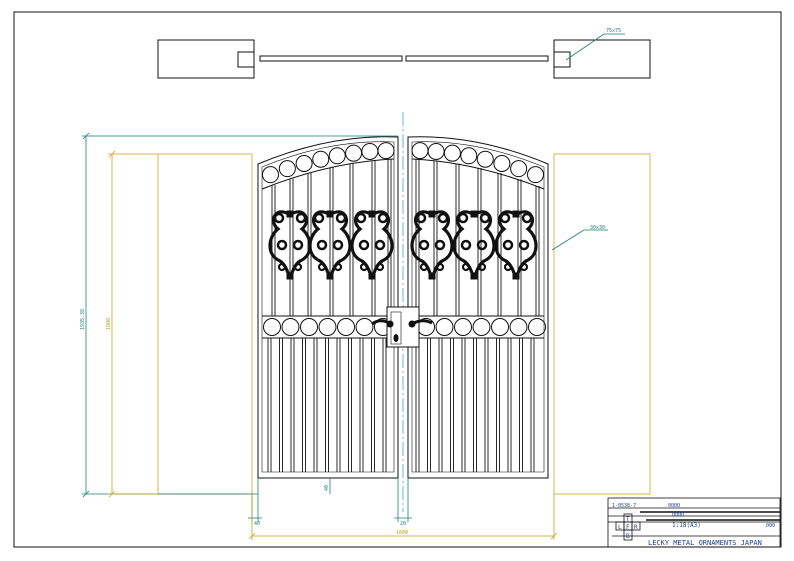  What do you see at coordinates (686, 525) in the screenshot?
I see `scale-label: 1:18(A3)` at bounding box center [686, 525].